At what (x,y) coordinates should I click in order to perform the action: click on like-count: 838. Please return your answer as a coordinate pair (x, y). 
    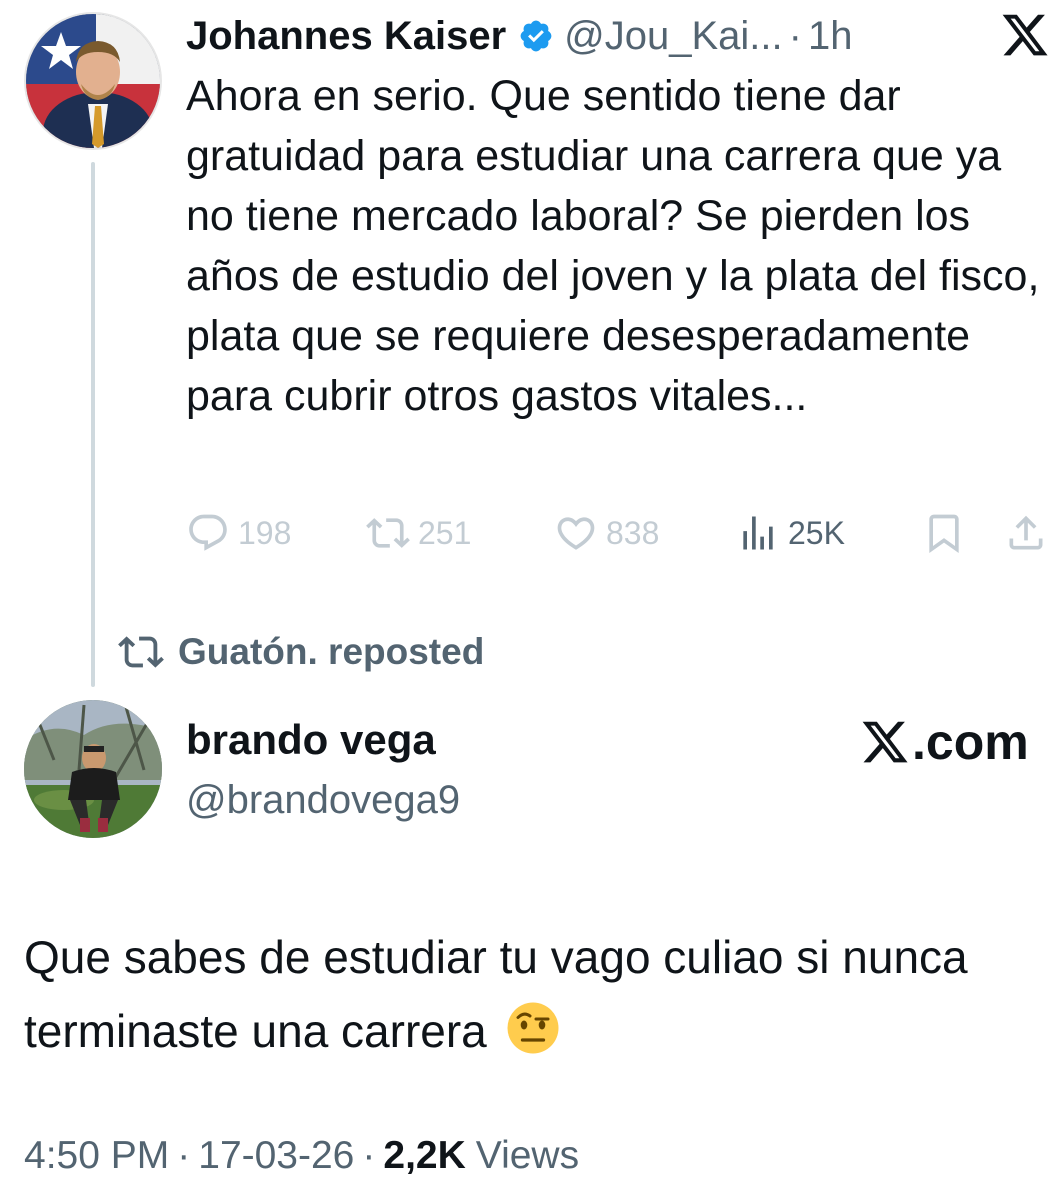
    Looking at the image, I should click on (633, 532).